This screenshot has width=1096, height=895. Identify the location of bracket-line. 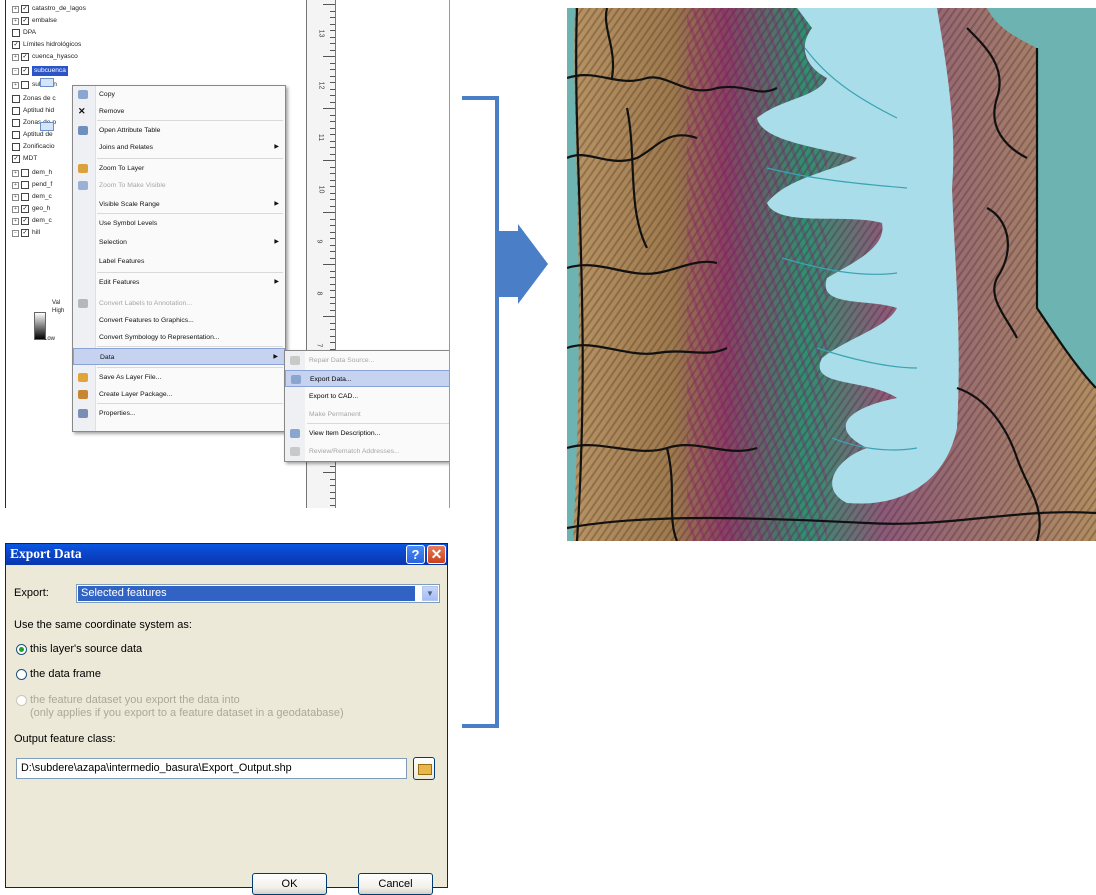
(480, 412).